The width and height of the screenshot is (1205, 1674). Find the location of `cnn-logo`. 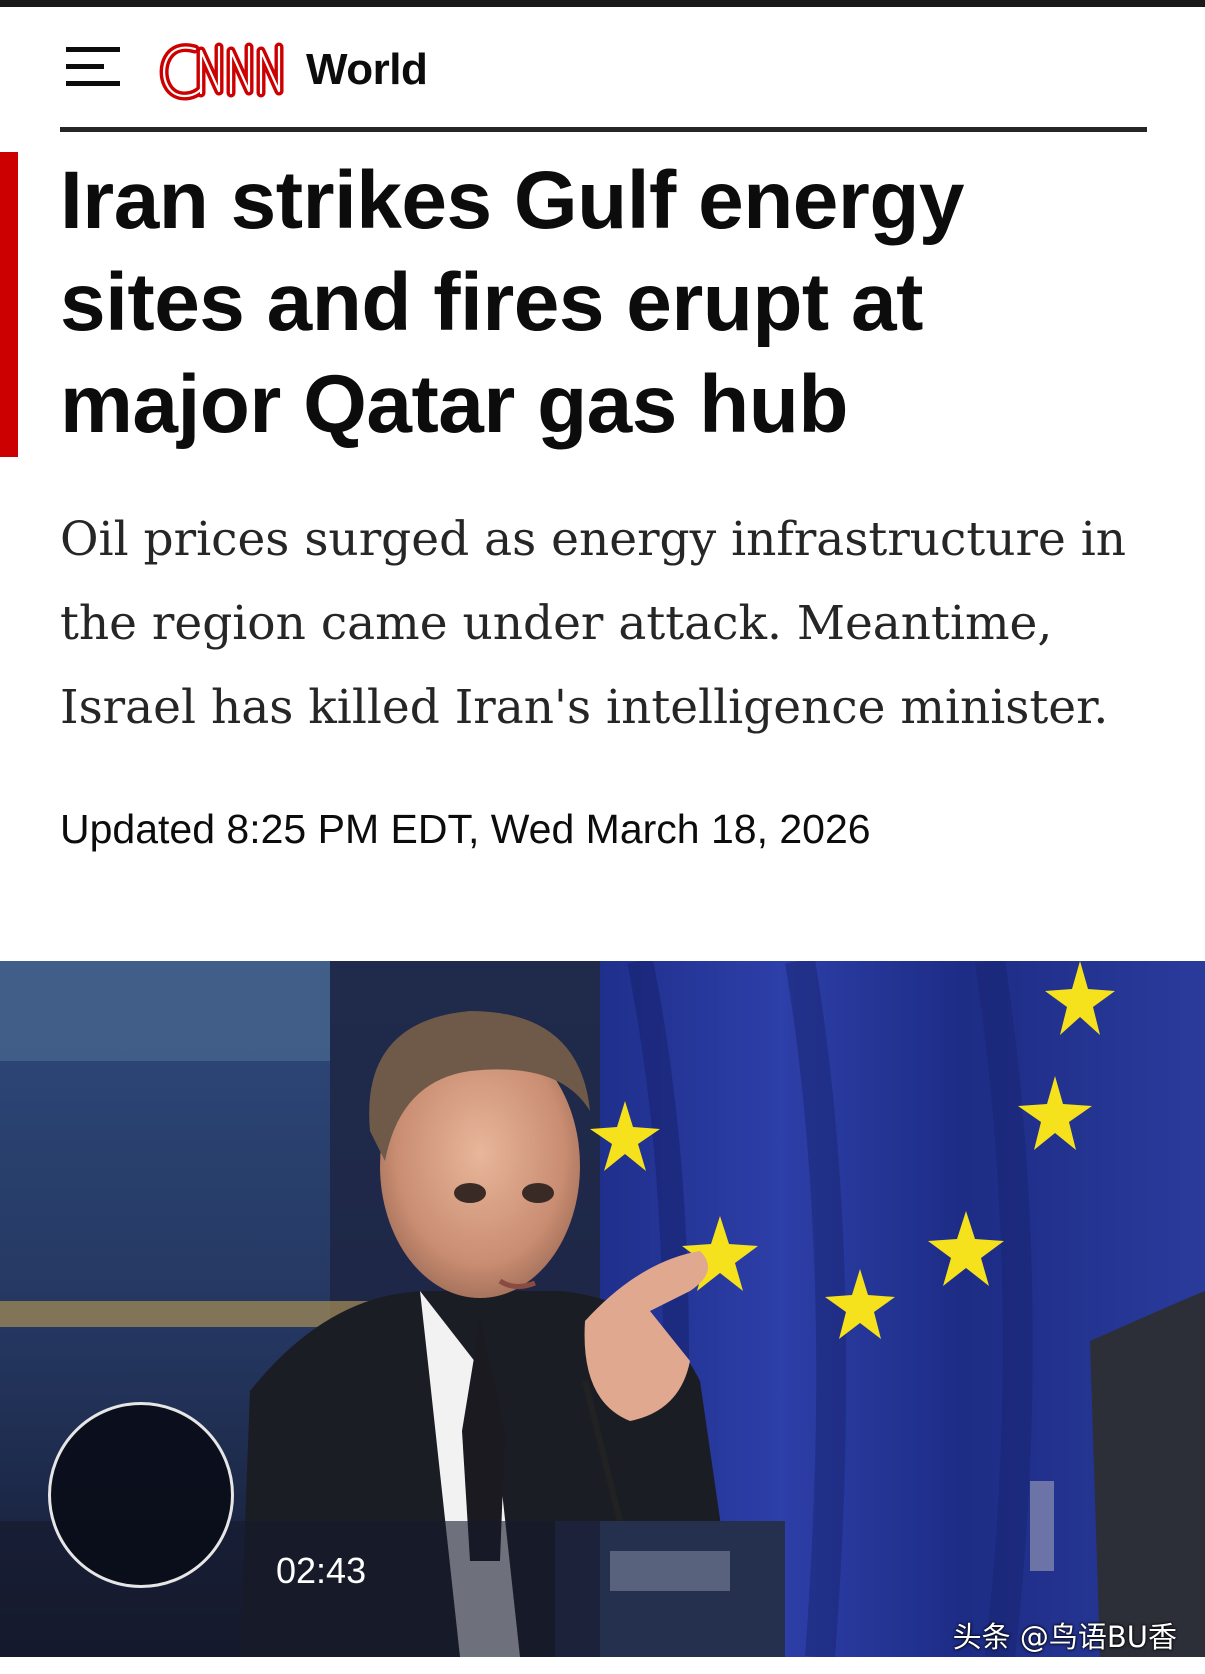

cnn-logo is located at coordinates (225, 71).